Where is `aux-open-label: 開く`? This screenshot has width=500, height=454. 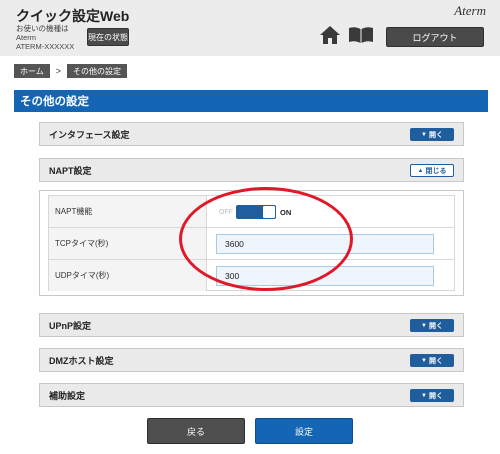
aux-open-label: 開く is located at coordinates (435, 396).